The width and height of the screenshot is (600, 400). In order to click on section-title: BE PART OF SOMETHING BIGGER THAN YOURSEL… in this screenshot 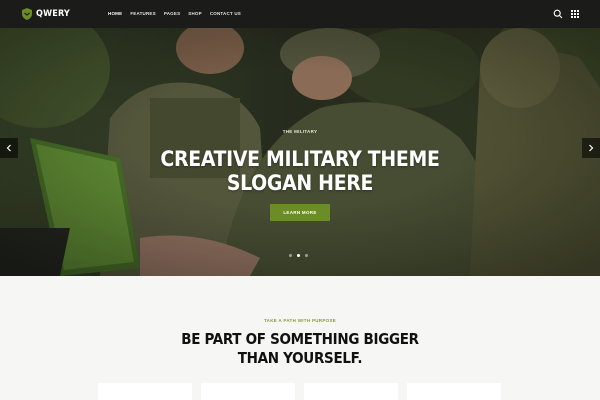, I will do `click(300, 349)`.